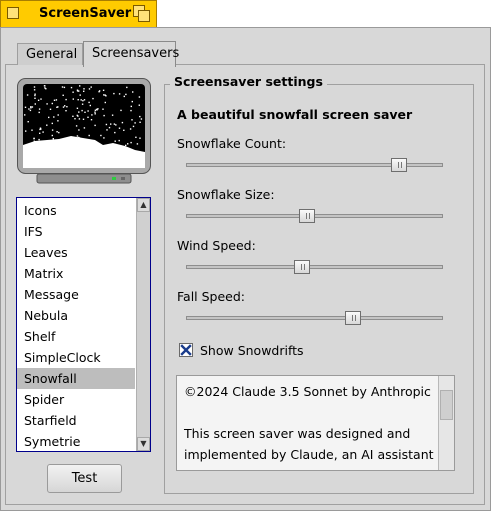 Image resolution: width=491 pixels, height=511 pixels. What do you see at coordinates (76, 378) in the screenshot?
I see `list-item: Snowfall` at bounding box center [76, 378].